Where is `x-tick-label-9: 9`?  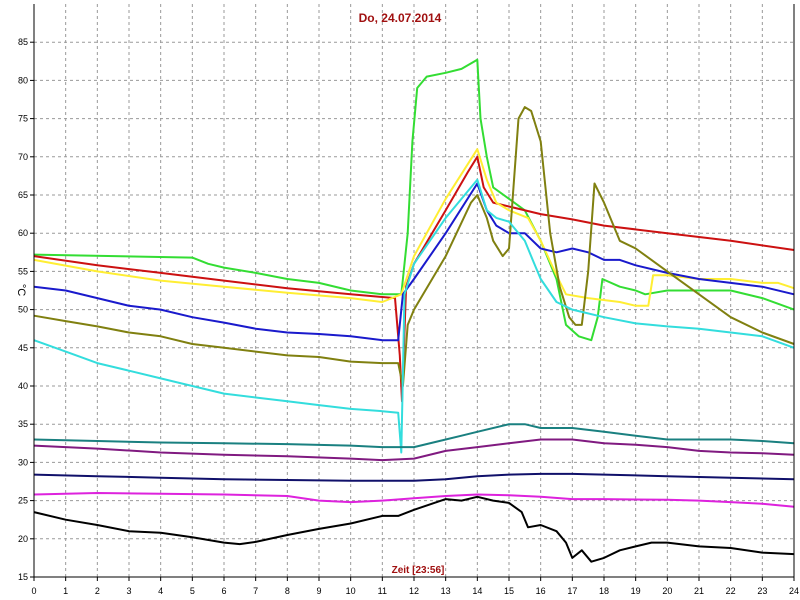
x-tick-label-9: 9 is located at coordinates (318, 591).